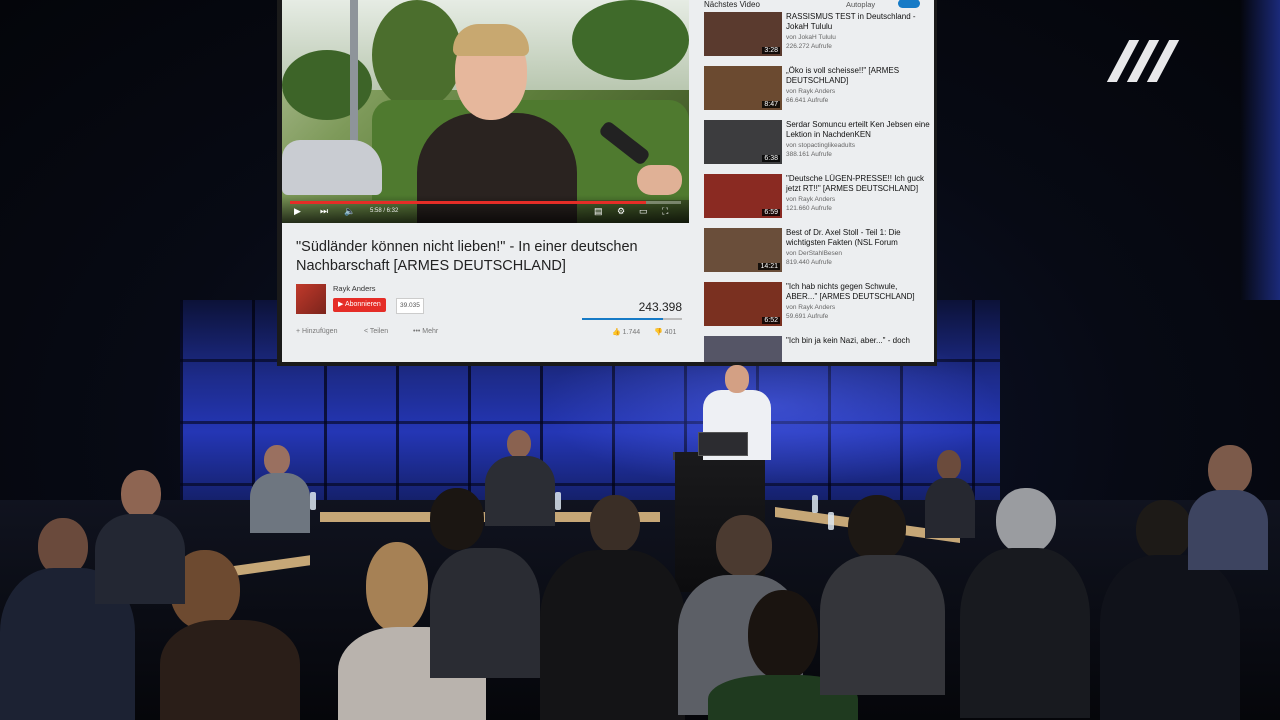 The height and width of the screenshot is (720, 1280). What do you see at coordinates (809, 154) in the screenshot?
I see `up-next-views: 388.161 Aufrufe` at bounding box center [809, 154].